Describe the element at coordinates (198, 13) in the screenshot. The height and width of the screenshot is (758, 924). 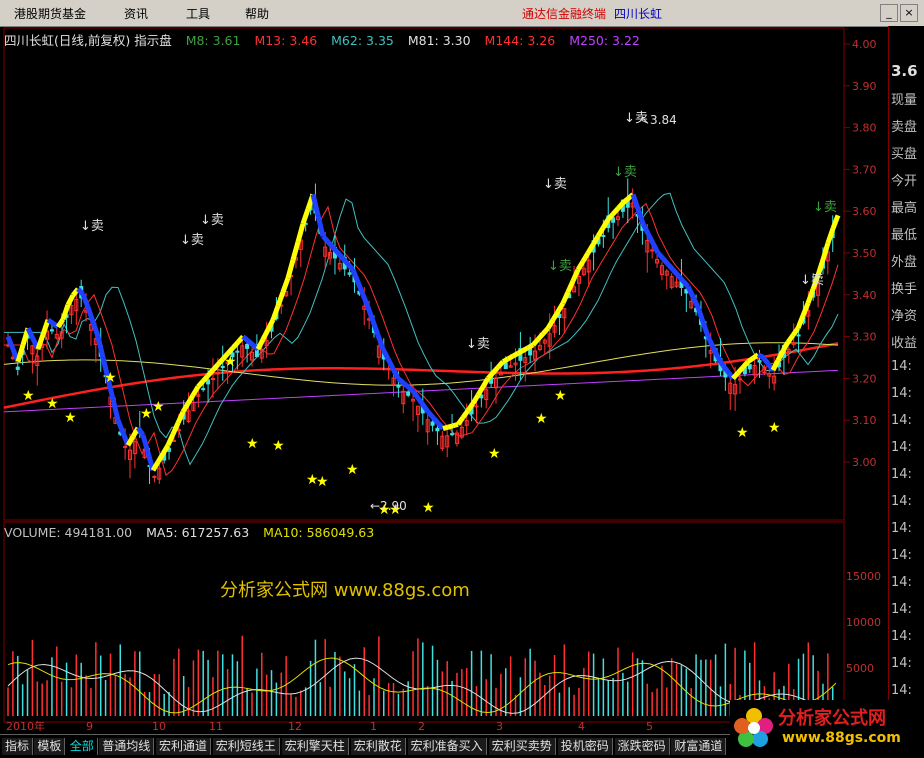
I see `menu-item-tools: 工具` at that location.